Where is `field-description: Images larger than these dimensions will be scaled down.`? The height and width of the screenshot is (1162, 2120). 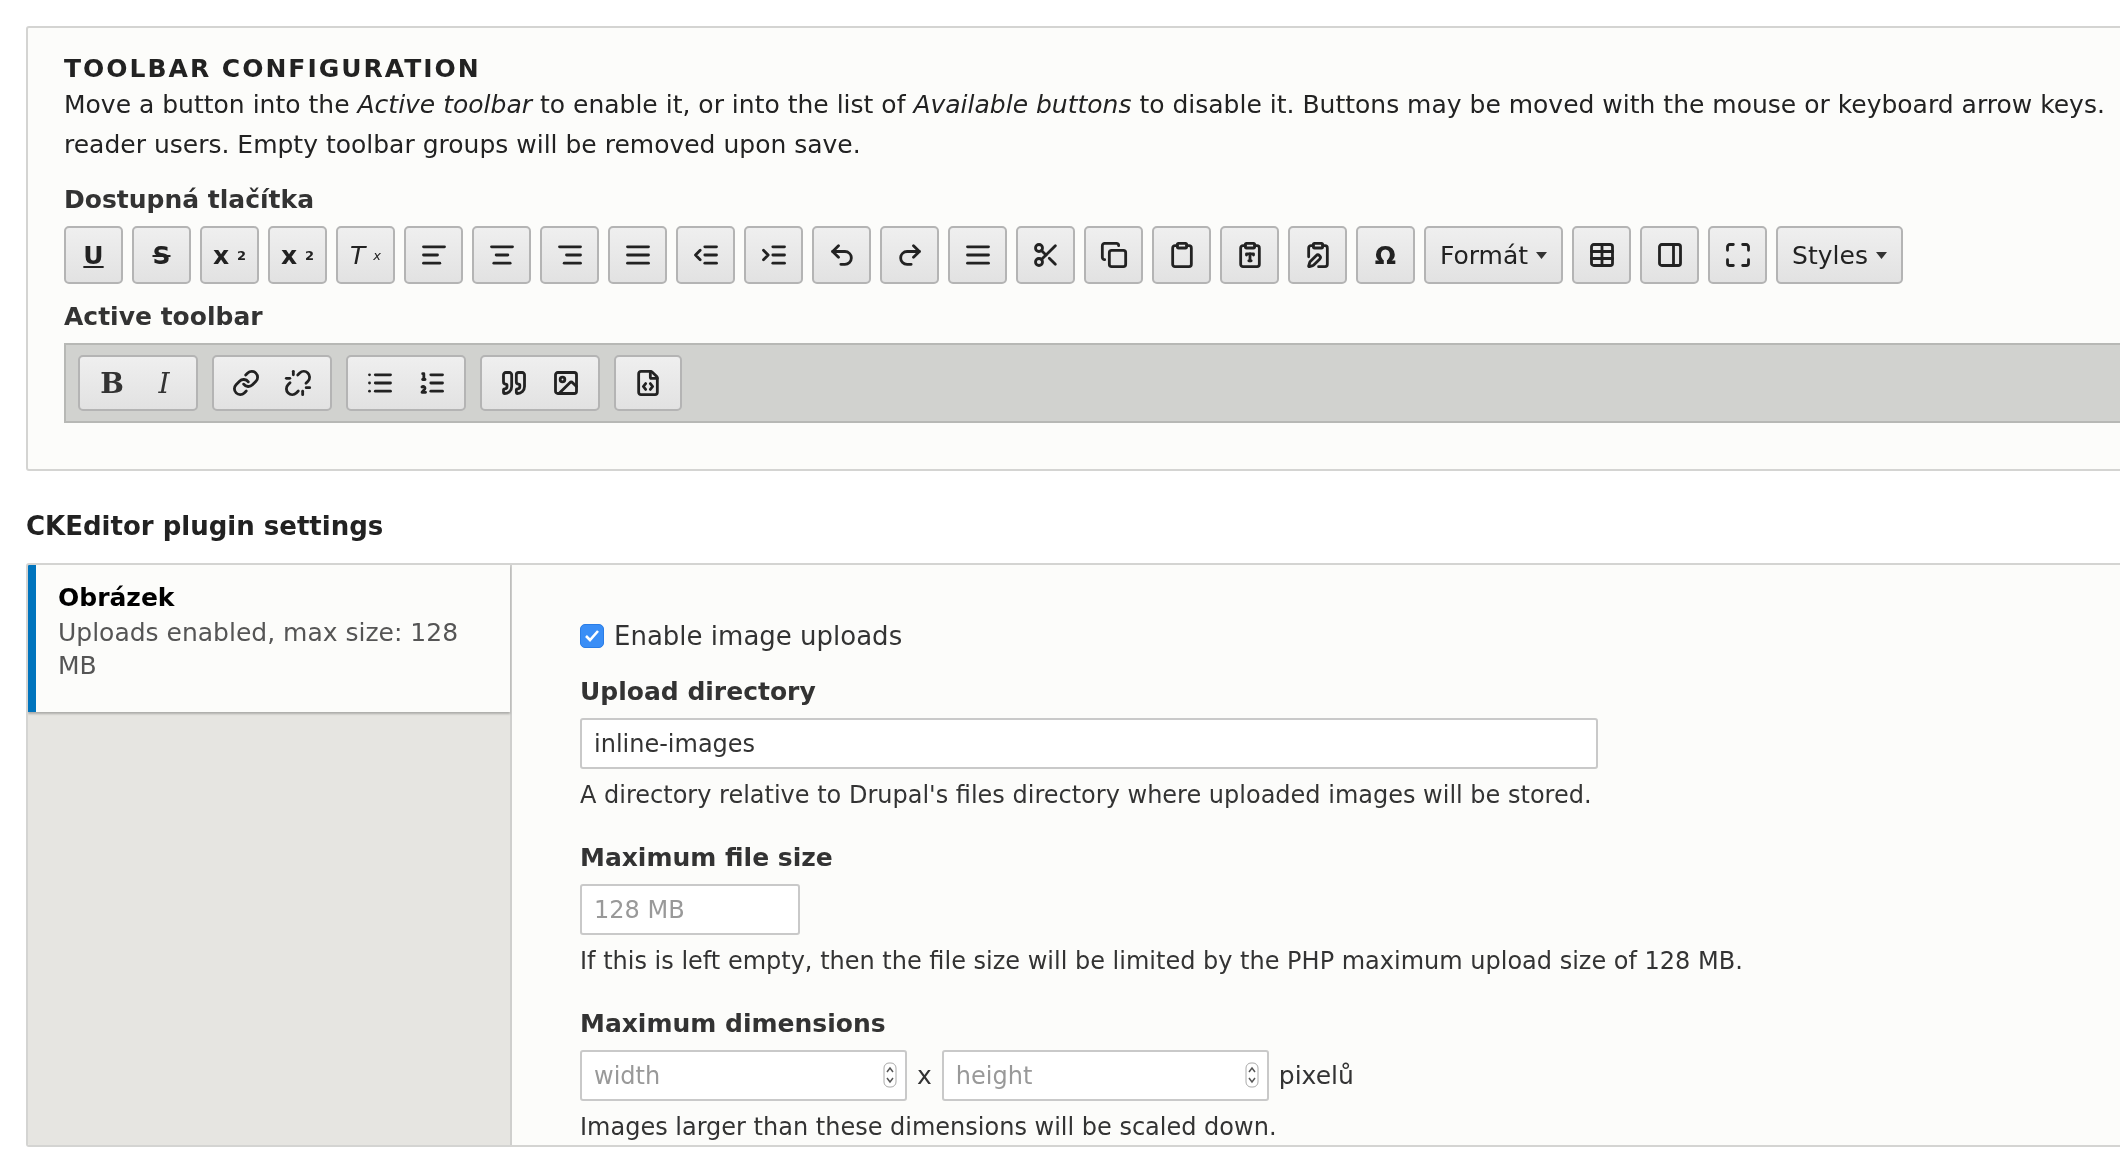
field-description: Images larger than these dimensions will be scaled down. is located at coordinates (929, 1127).